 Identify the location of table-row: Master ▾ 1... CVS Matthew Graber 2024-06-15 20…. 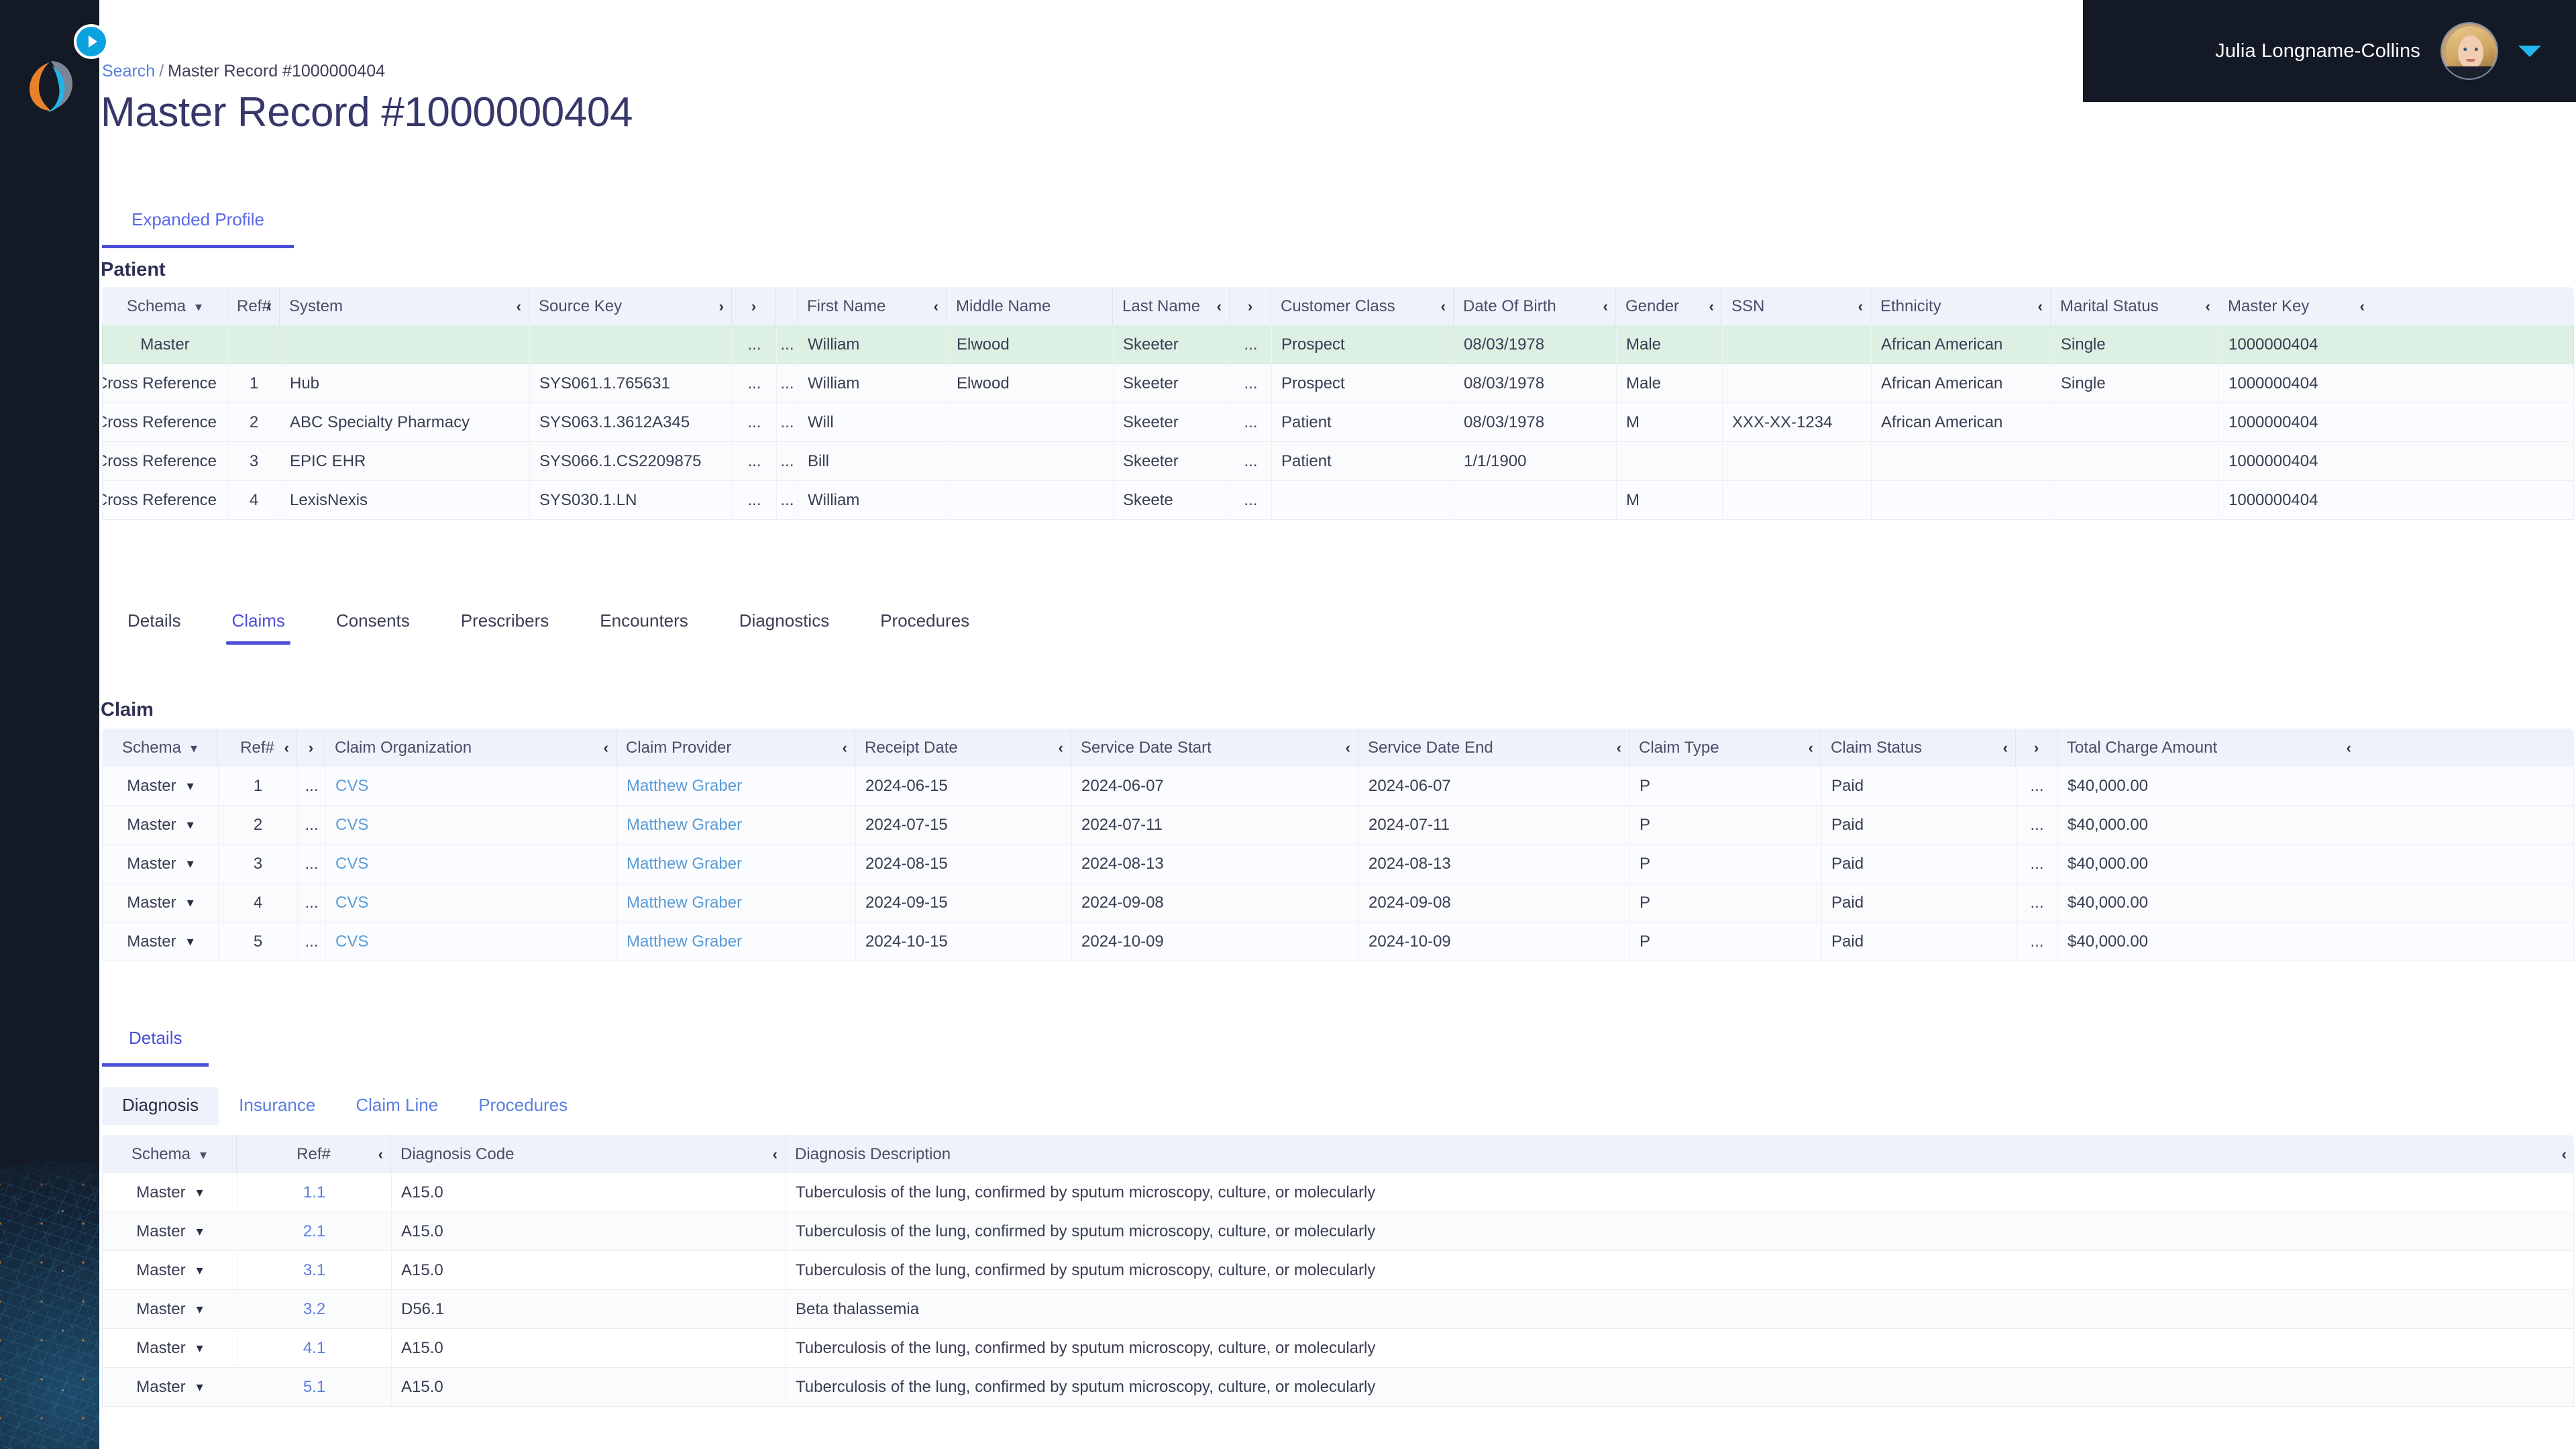
(1338, 786).